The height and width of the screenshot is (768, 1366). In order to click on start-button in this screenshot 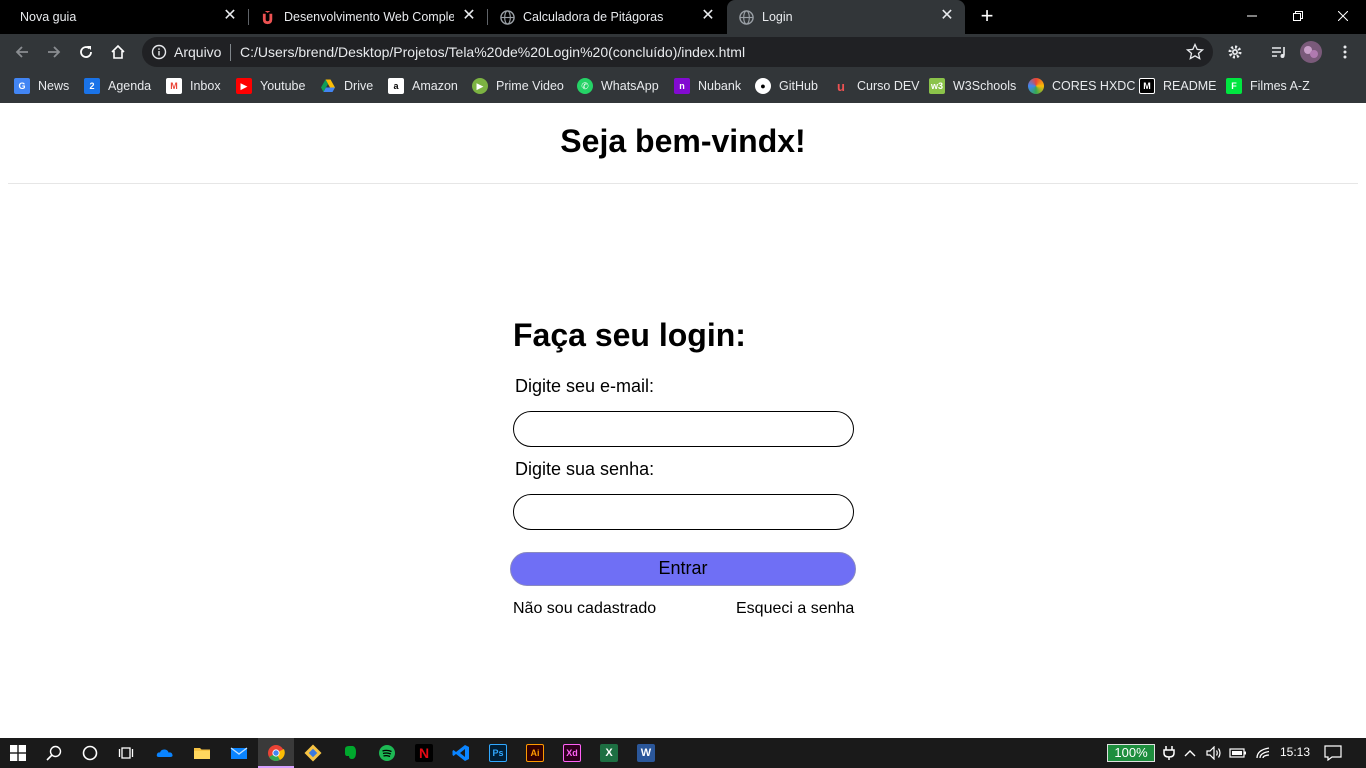, I will do `click(18, 753)`.